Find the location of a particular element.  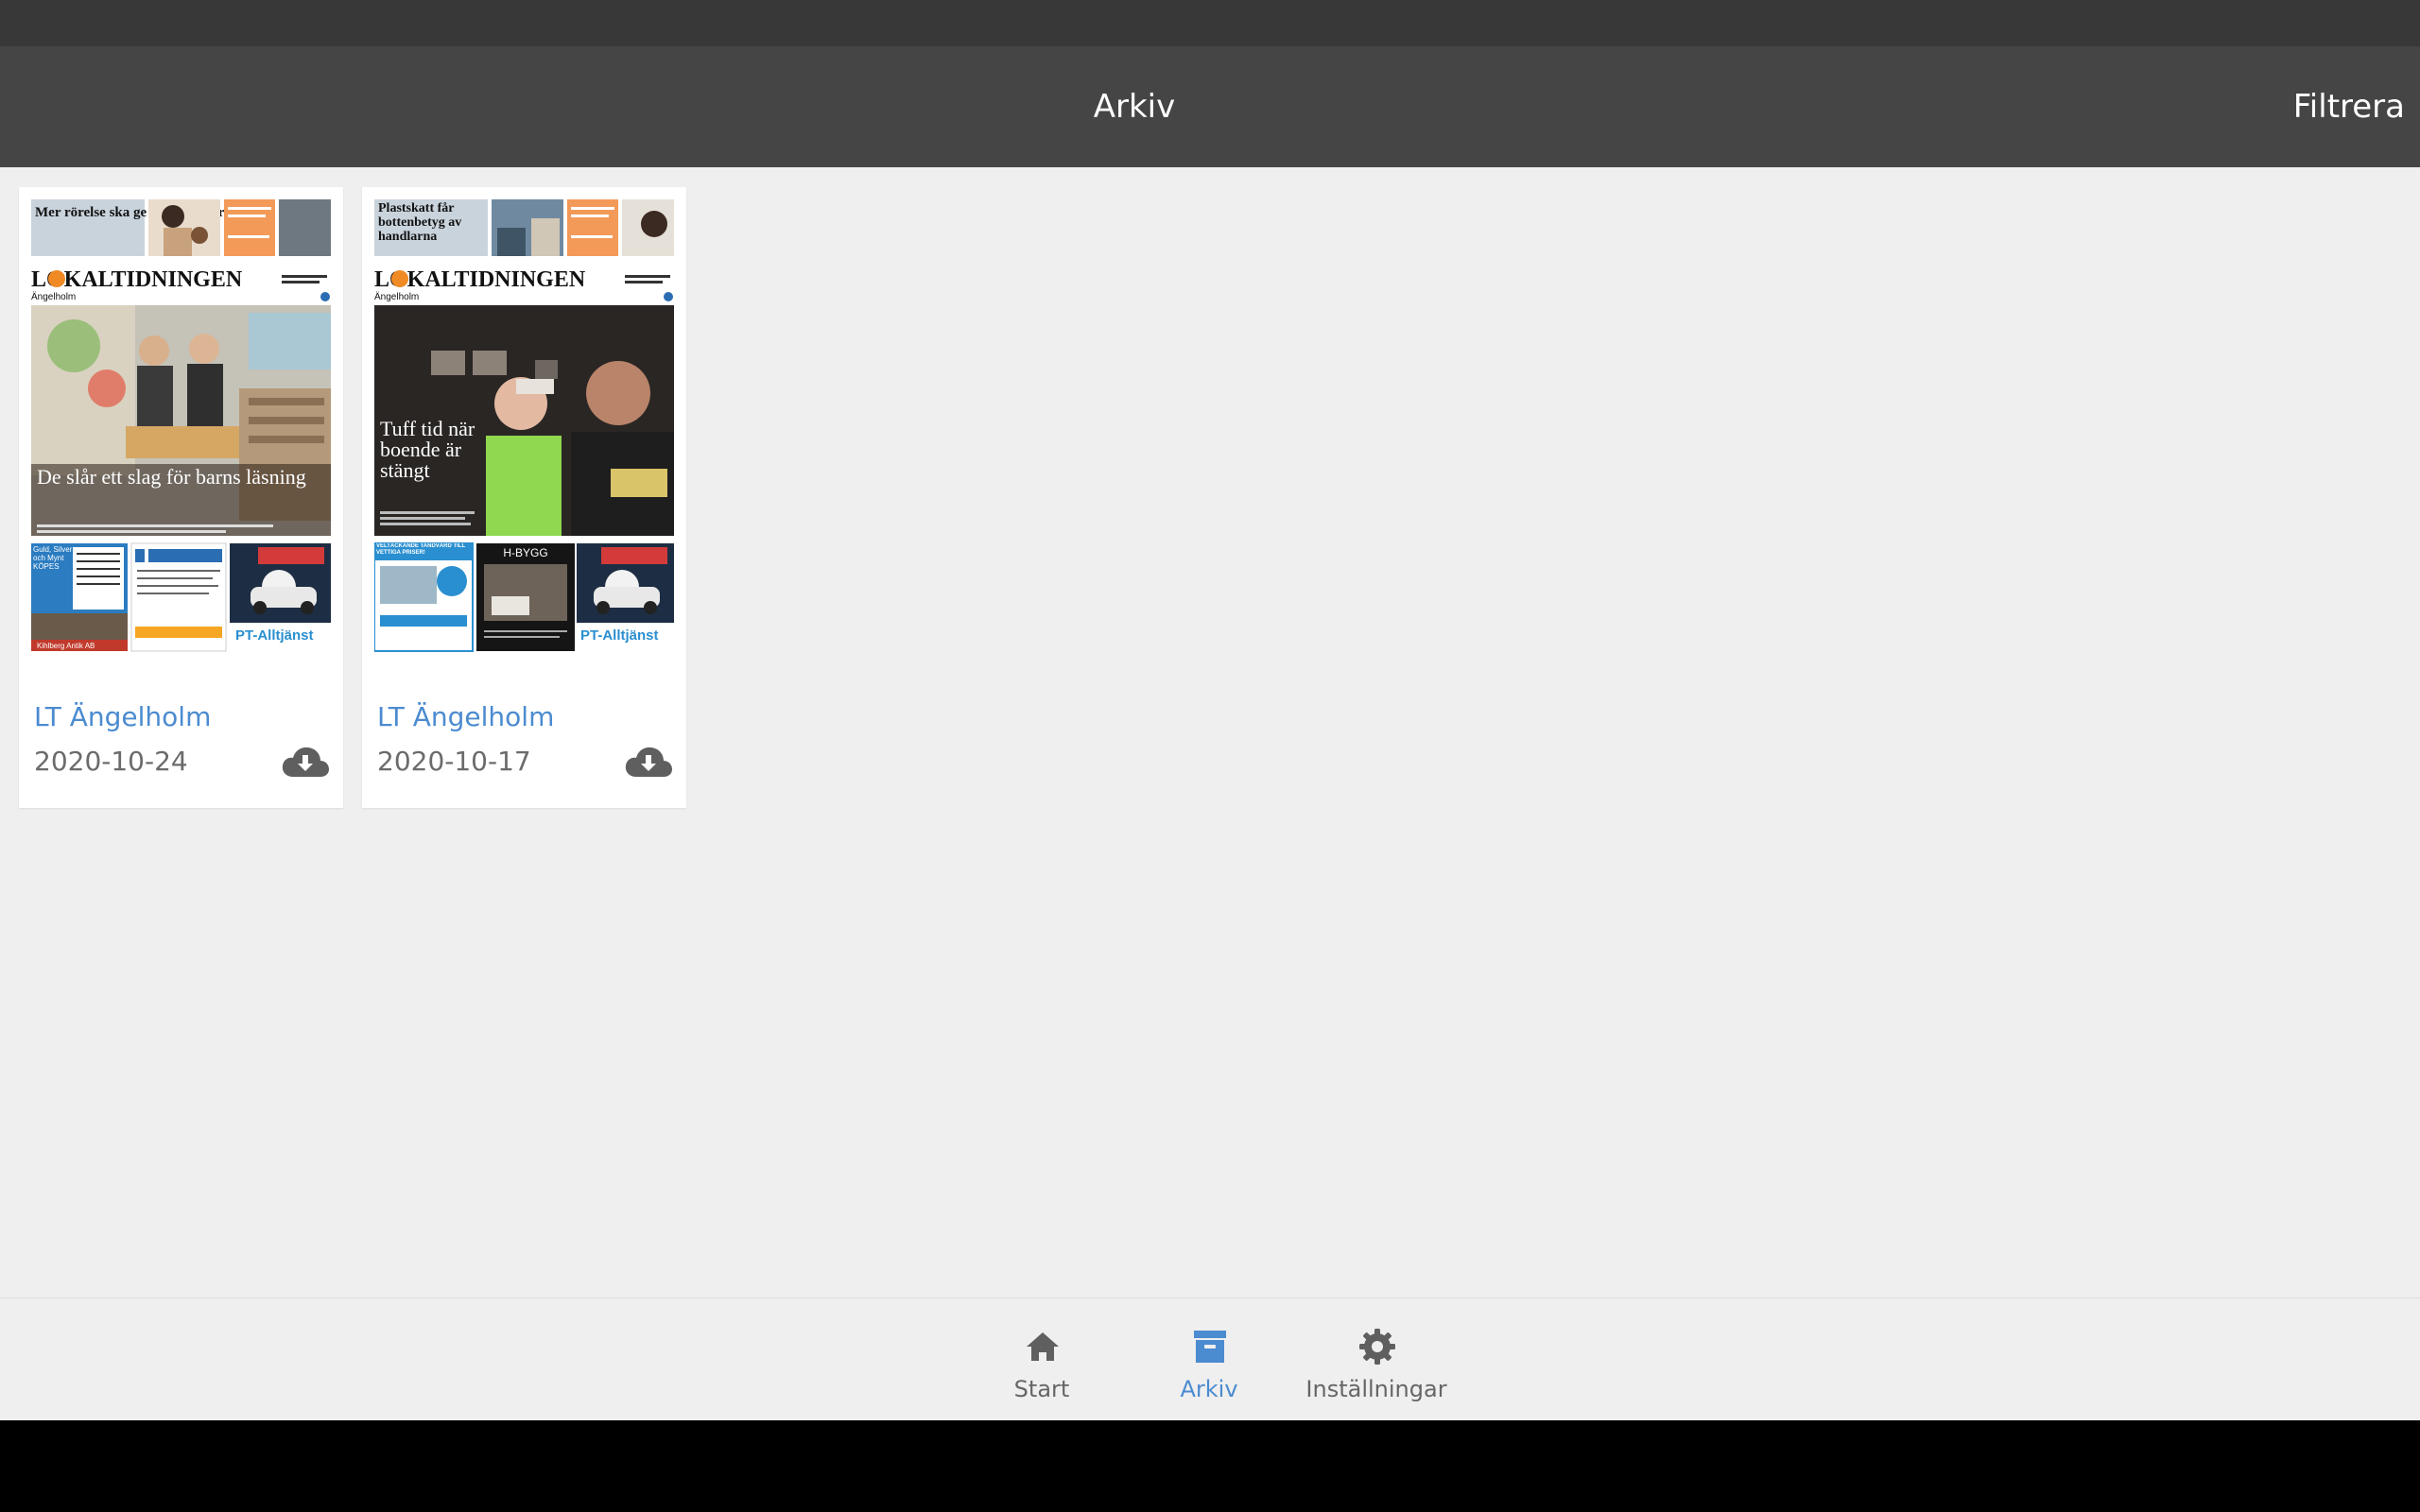

nav-item-label: Arkiv is located at coordinates (1209, 1389).